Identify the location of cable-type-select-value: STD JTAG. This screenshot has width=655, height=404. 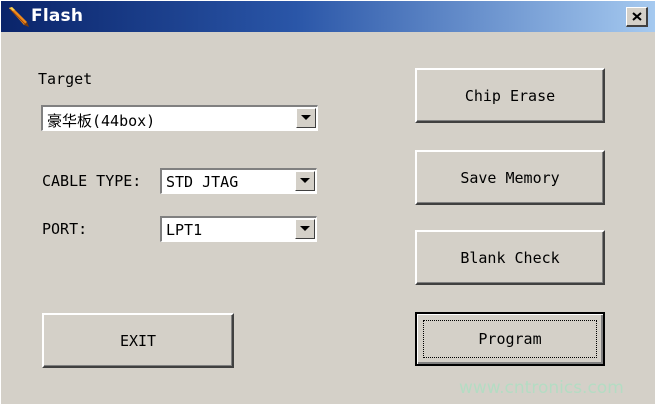
(202, 182).